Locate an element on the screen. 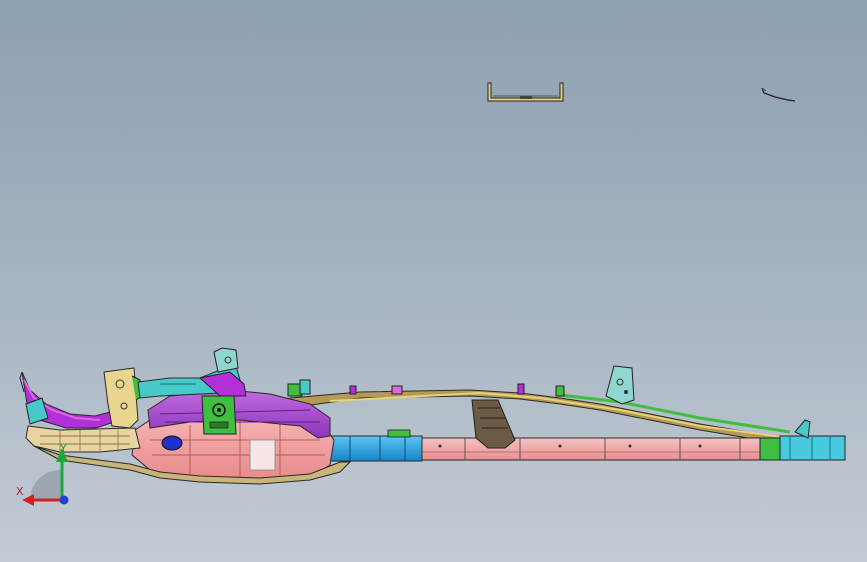 This screenshot has width=867, height=562. y-axis-label: Y is located at coordinates (63, 448).